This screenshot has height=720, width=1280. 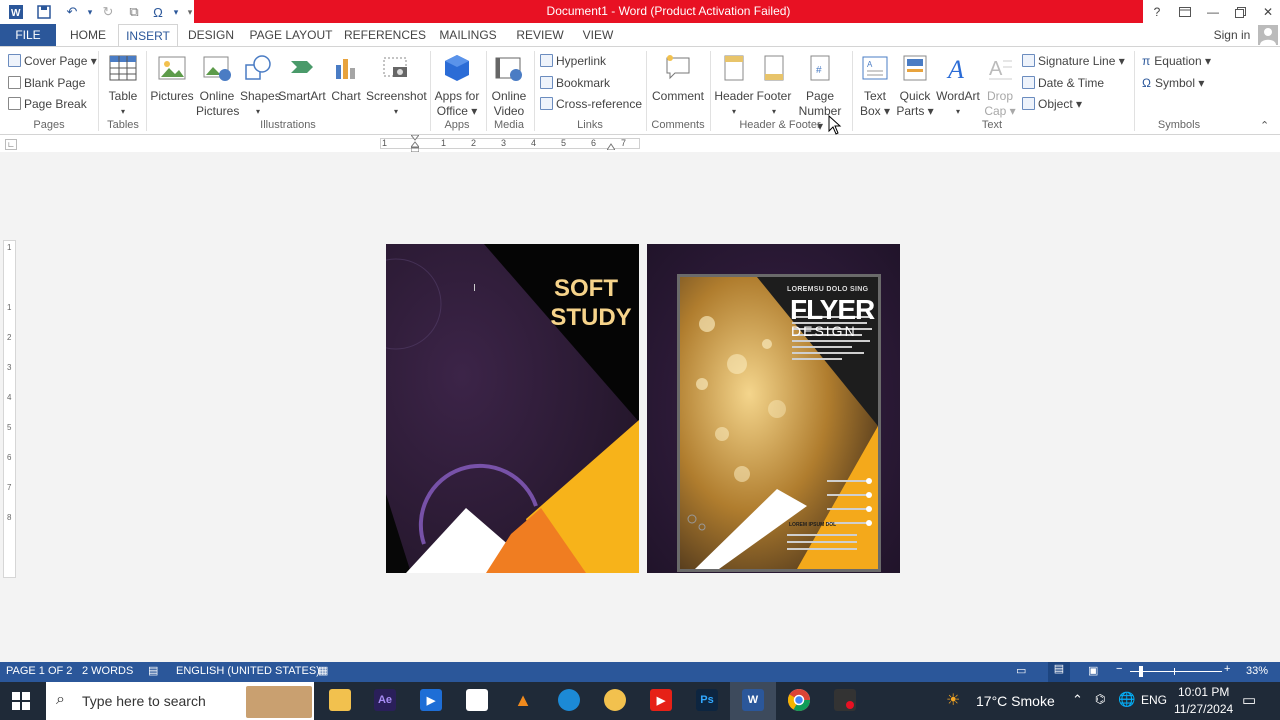 I want to click on ruler-row: ∟ 1 1 2 3 4 5 6 7, so click(x=640, y=143).